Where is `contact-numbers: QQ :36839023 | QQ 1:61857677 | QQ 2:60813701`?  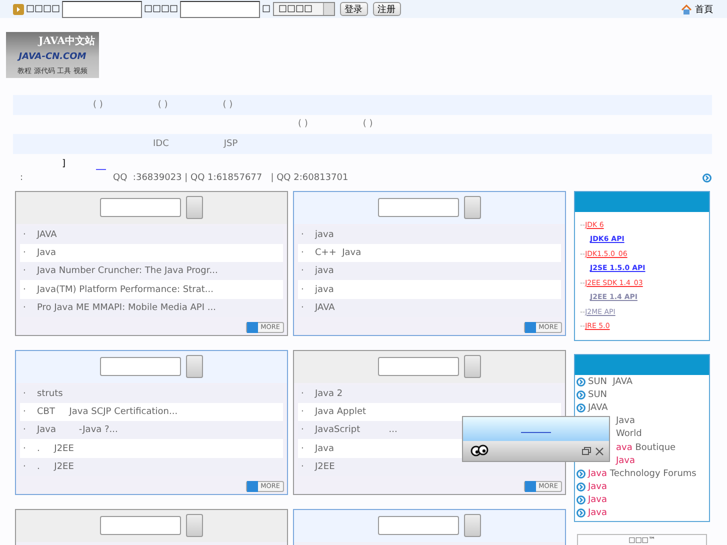
contact-numbers: QQ :36839023 | QQ 1:61857677 | QQ 2:60813701 is located at coordinates (230, 177).